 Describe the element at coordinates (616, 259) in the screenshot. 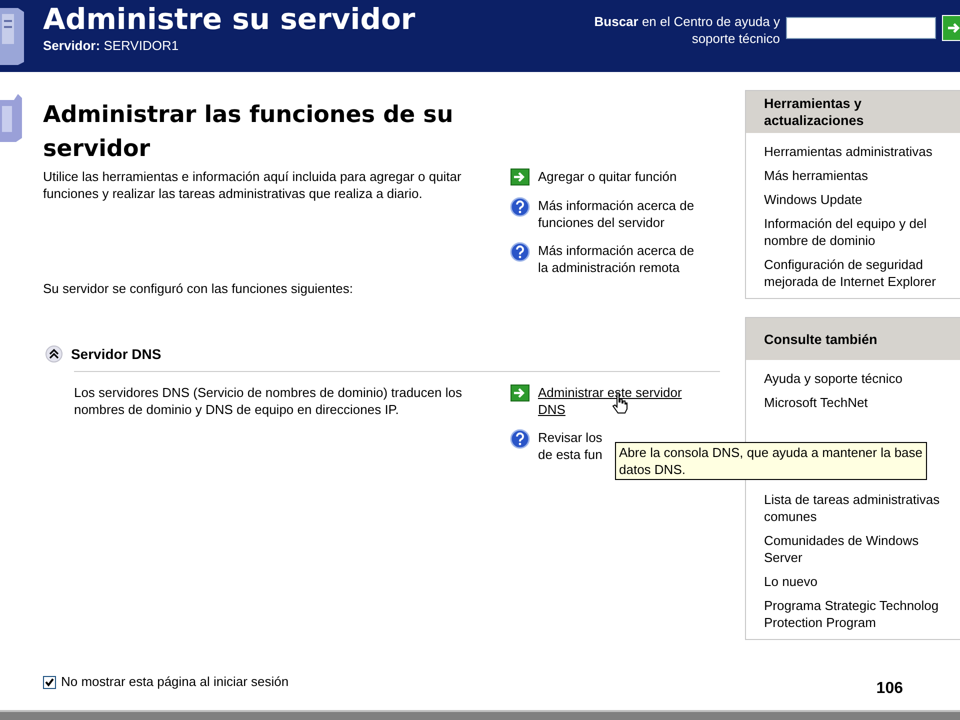

I see `task-link: Más información acerca de la administración remota` at that location.